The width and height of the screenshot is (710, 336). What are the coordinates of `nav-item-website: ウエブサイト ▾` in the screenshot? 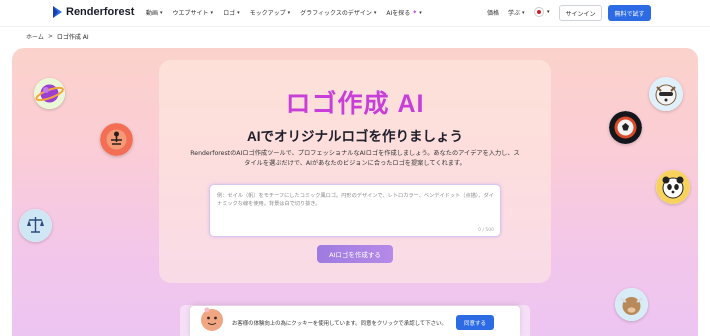 It's located at (193, 13).